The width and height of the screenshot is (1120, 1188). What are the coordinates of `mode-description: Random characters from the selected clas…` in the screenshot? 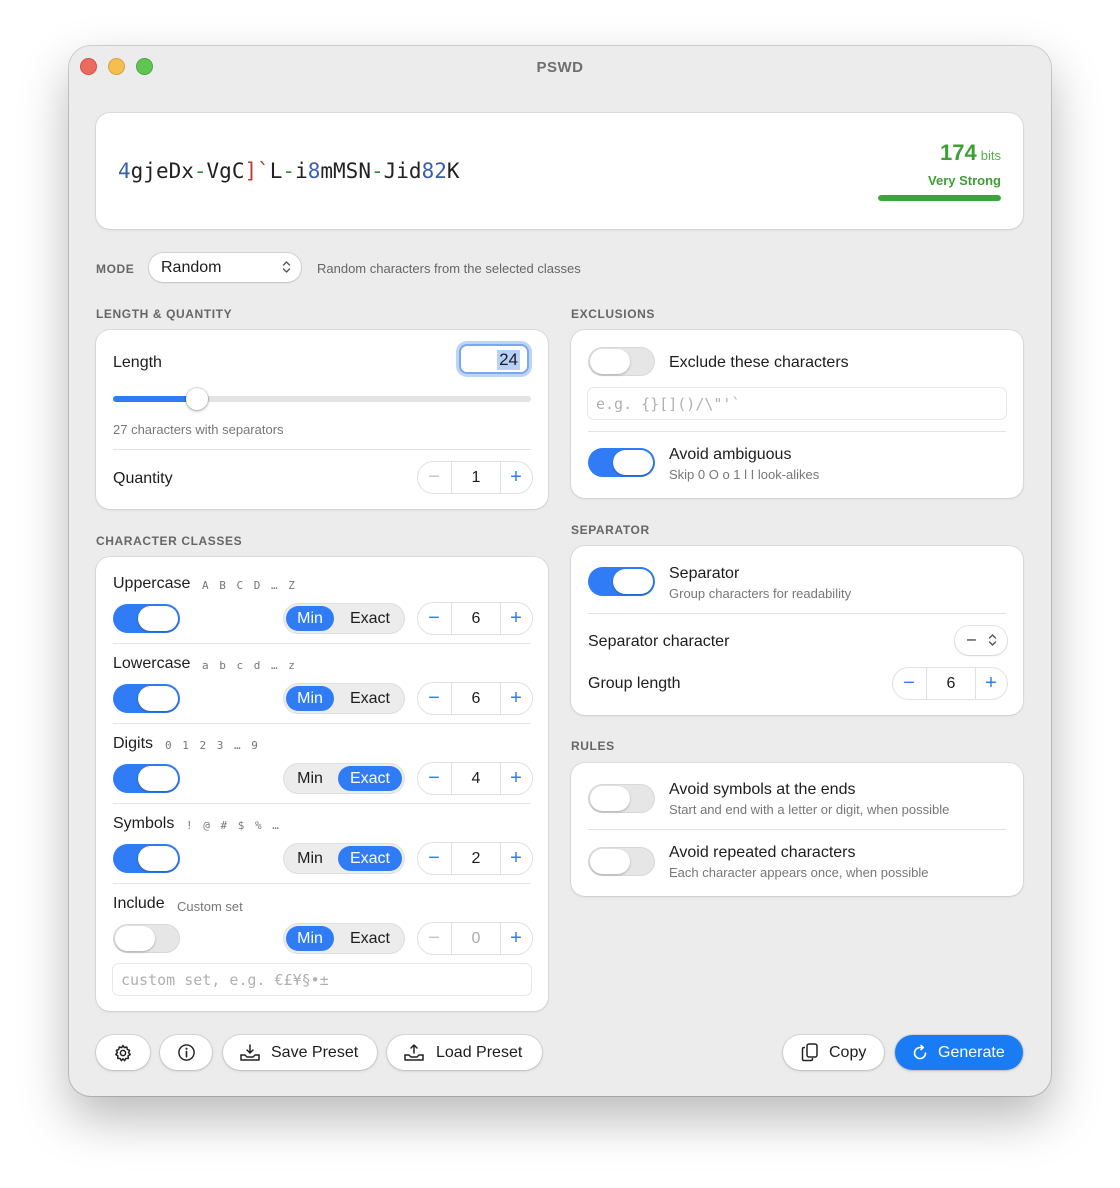 It's located at (449, 268).